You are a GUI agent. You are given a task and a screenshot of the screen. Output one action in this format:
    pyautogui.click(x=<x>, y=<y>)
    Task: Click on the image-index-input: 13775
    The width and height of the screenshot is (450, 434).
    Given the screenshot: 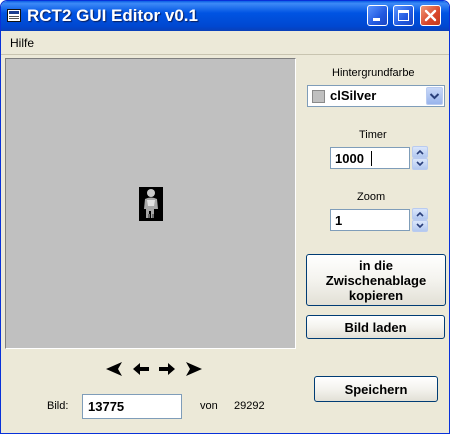 What is the action you would take?
    pyautogui.click(x=132, y=406)
    